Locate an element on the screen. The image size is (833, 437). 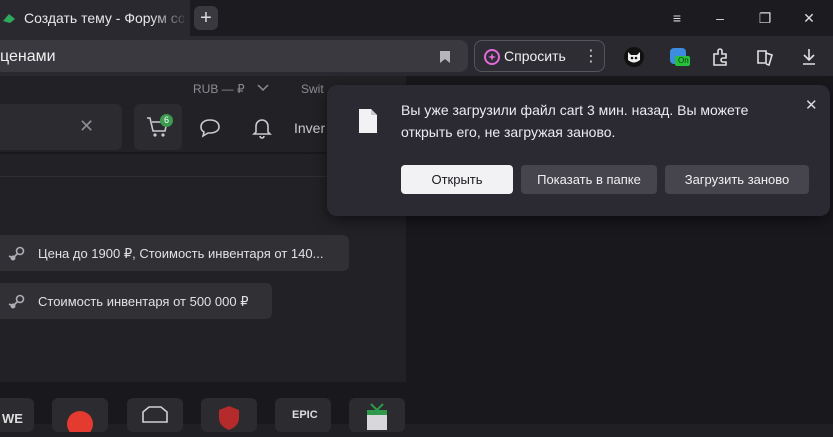
new-tab-button: + is located at coordinates (206, 18).